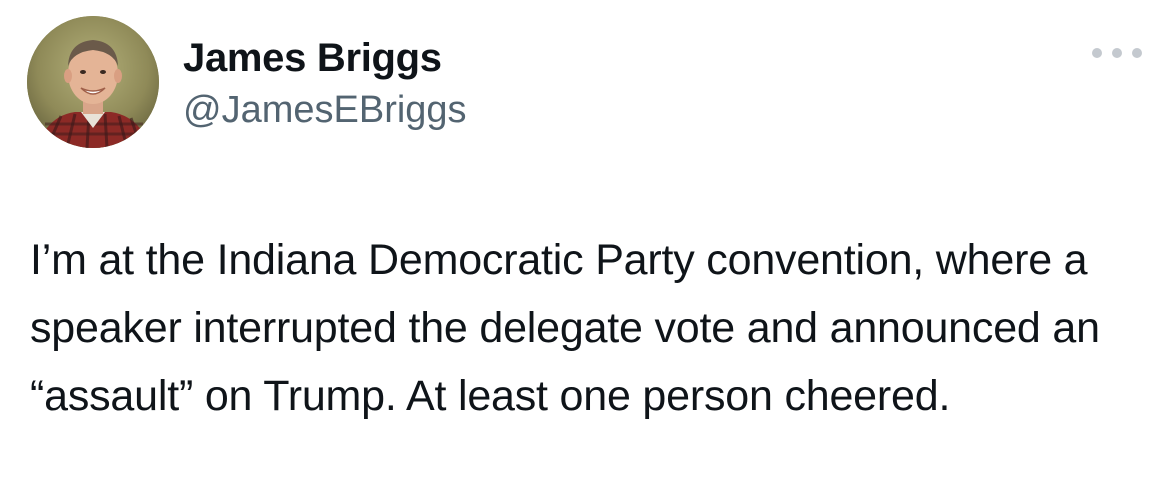 Image resolution: width=1170 pixels, height=500 pixels. I want to click on author-handle: @JamesEBriggs, so click(325, 110).